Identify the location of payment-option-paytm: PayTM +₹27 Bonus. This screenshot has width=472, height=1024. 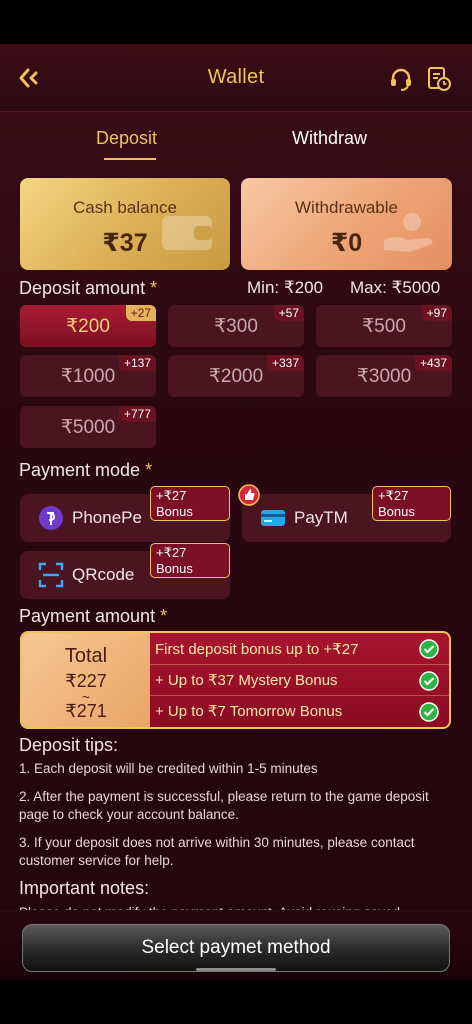
(344, 513).